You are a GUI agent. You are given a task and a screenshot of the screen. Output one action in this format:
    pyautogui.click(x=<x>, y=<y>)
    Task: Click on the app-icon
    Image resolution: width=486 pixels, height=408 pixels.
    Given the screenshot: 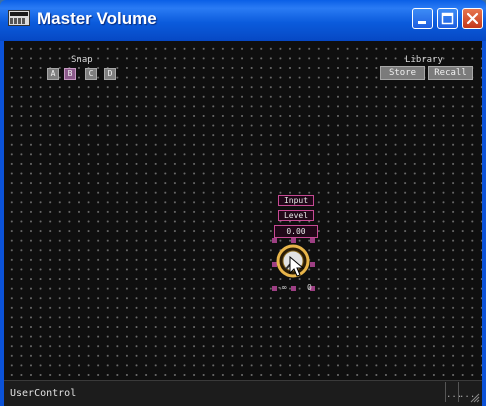 What is the action you would take?
    pyautogui.click(x=19, y=18)
    